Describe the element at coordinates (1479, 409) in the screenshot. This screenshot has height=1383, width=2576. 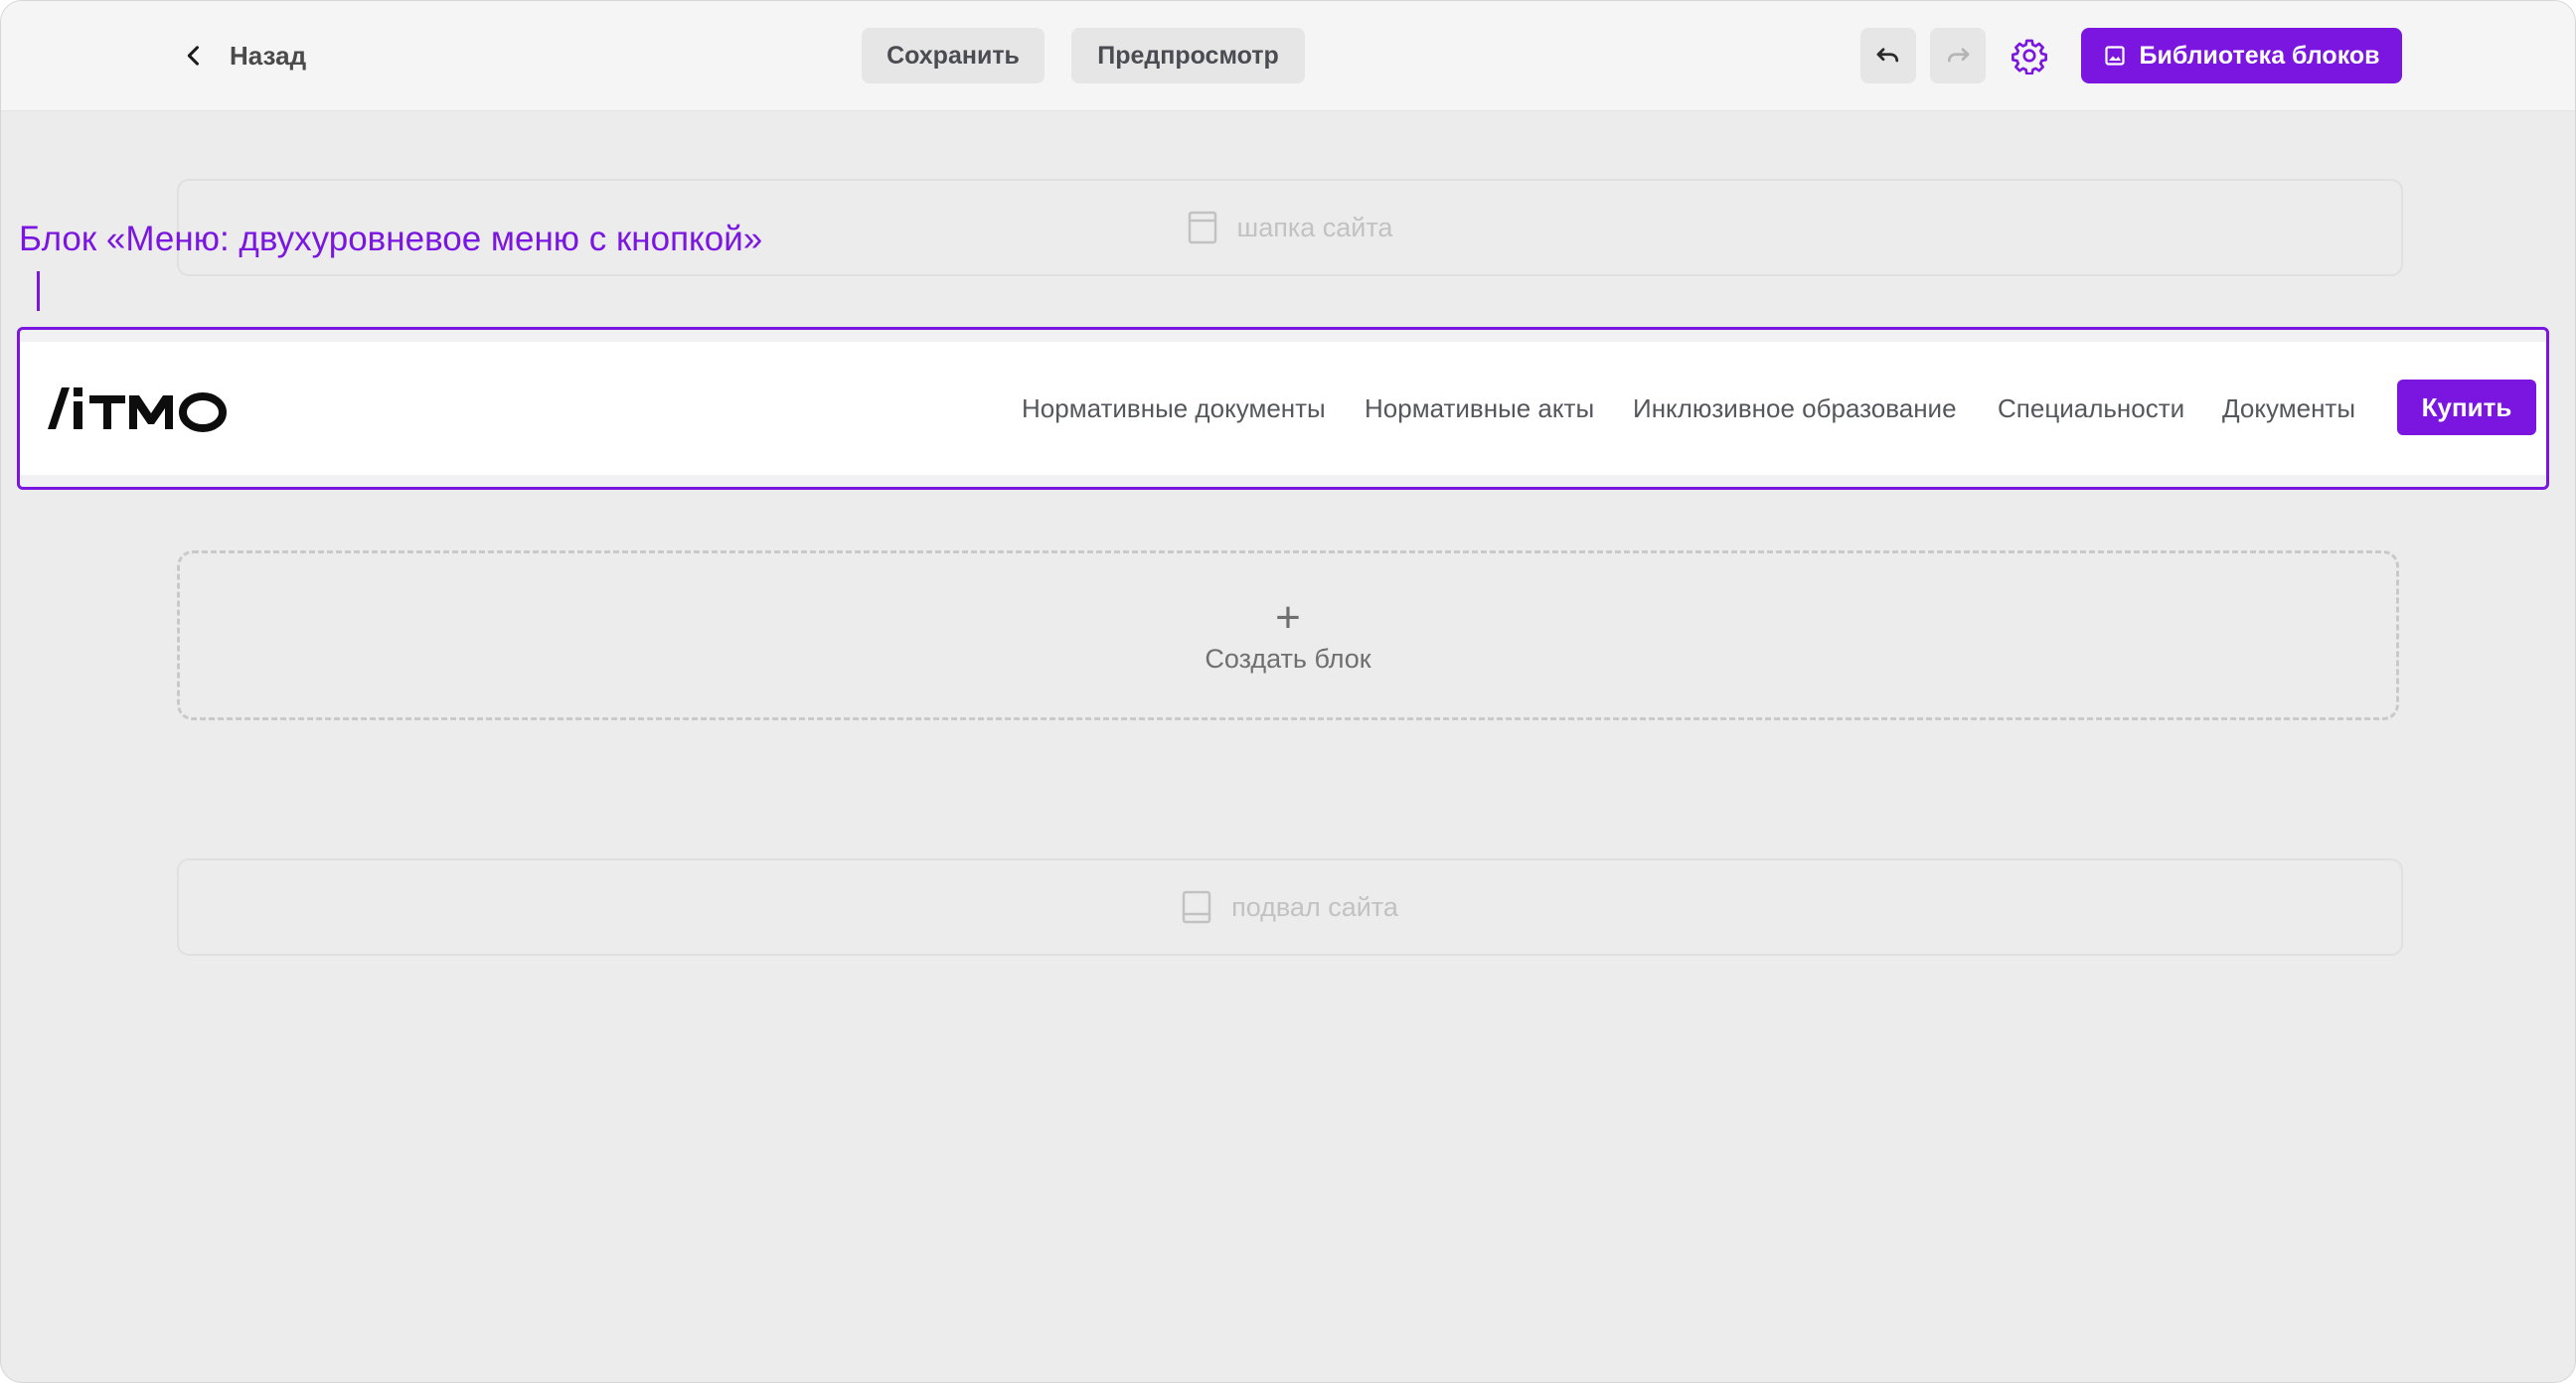
I see `menu-item-normative-acts: Нормативные акты` at that location.